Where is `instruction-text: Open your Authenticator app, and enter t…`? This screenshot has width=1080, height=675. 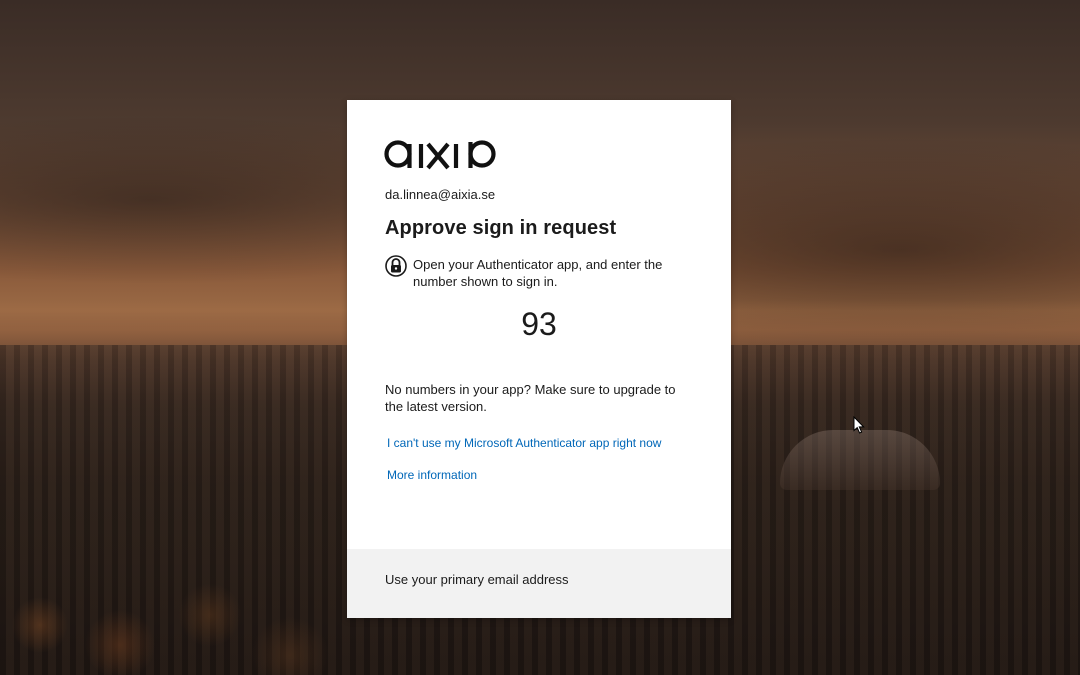 instruction-text: Open your Authenticator app, and enter t… is located at coordinates (538, 273).